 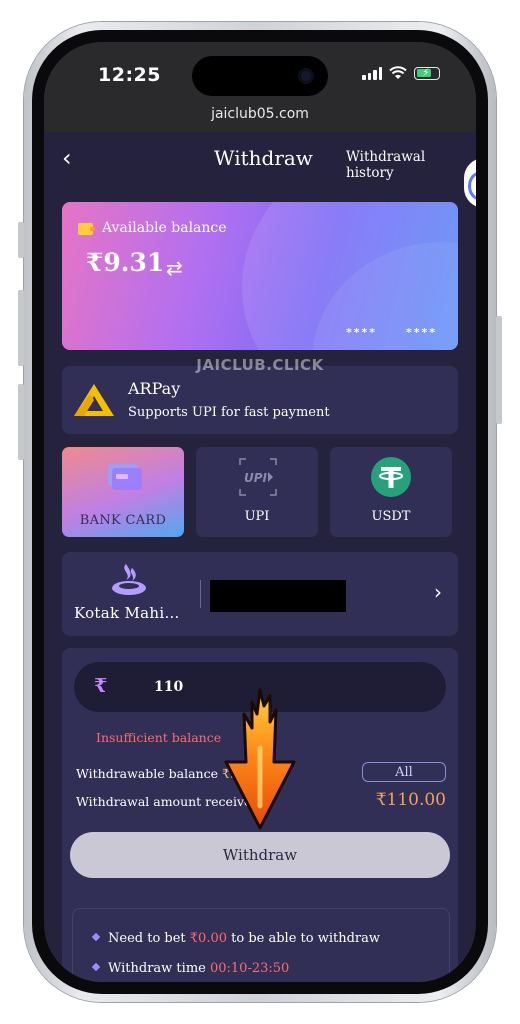 What do you see at coordinates (159, 737) in the screenshot?
I see `insufficient-balance-message: Insufficient balance` at bounding box center [159, 737].